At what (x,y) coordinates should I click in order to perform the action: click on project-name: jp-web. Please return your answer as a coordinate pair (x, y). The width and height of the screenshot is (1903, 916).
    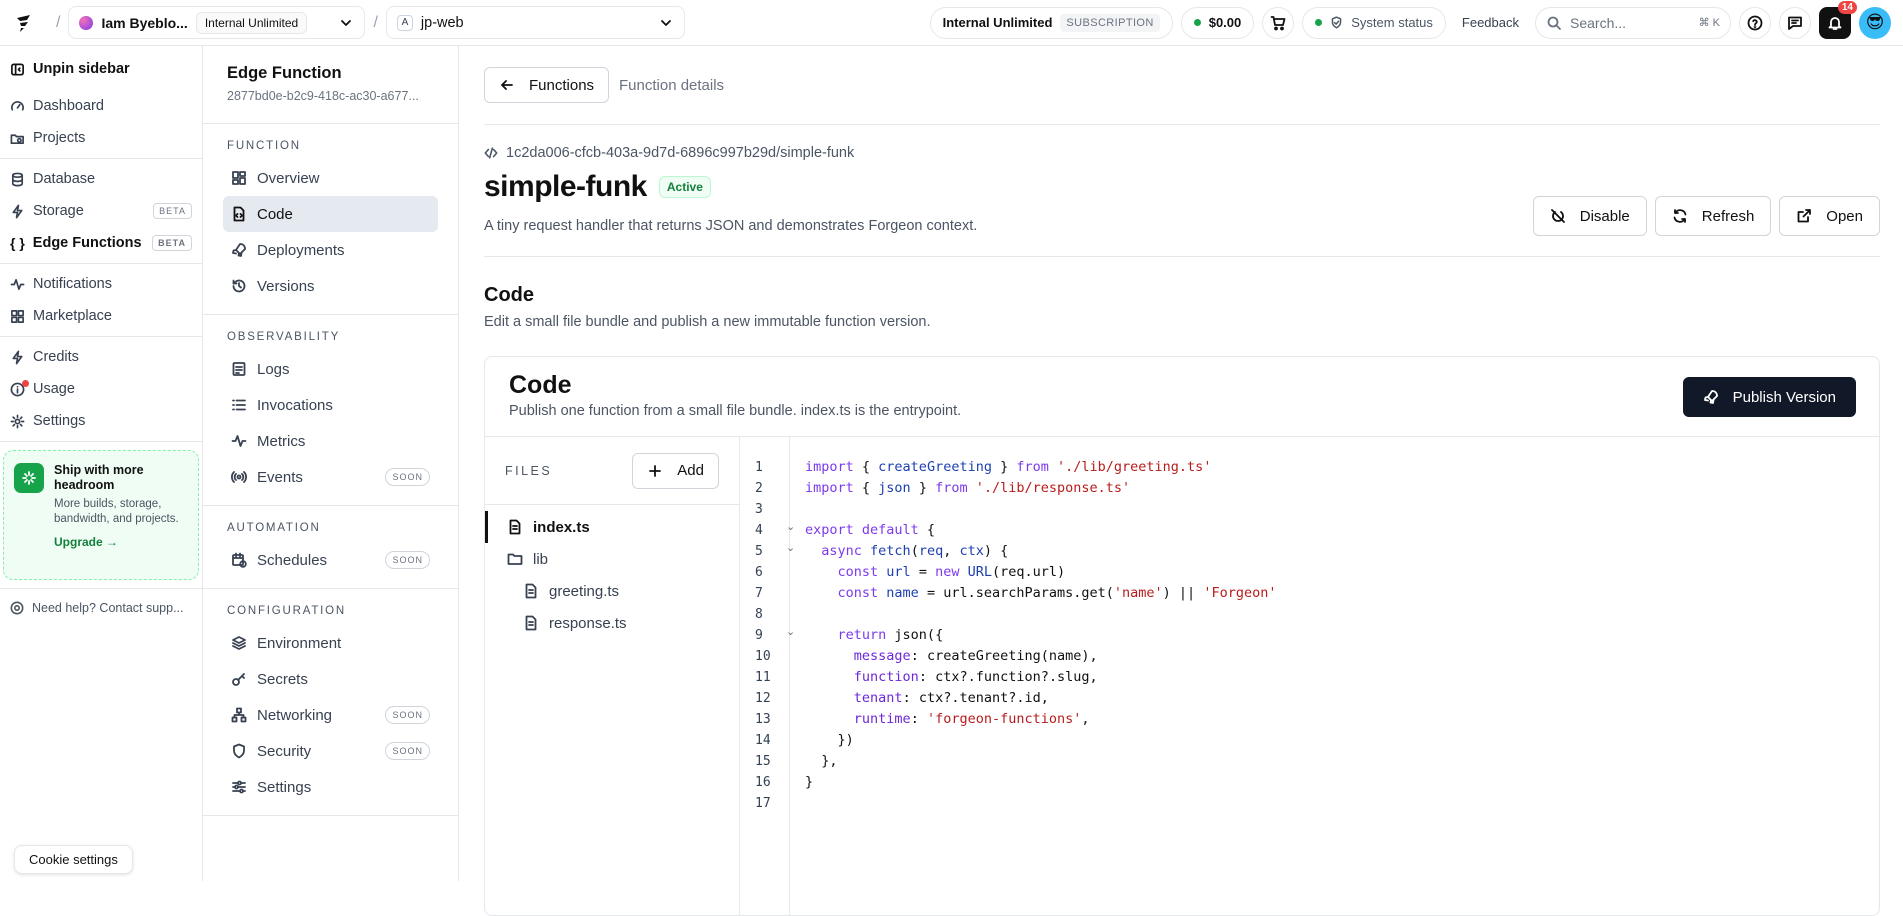
    Looking at the image, I should click on (442, 22).